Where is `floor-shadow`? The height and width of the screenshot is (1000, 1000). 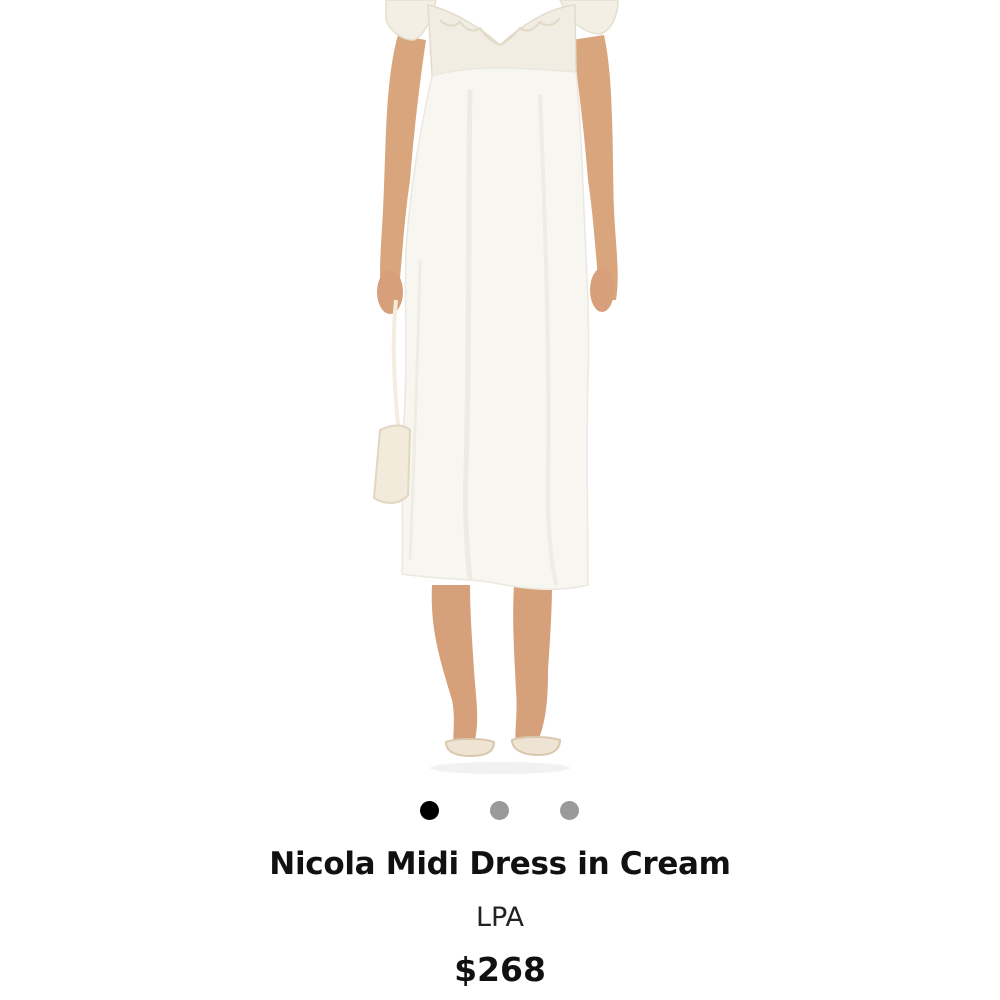
floor-shadow is located at coordinates (500, 768).